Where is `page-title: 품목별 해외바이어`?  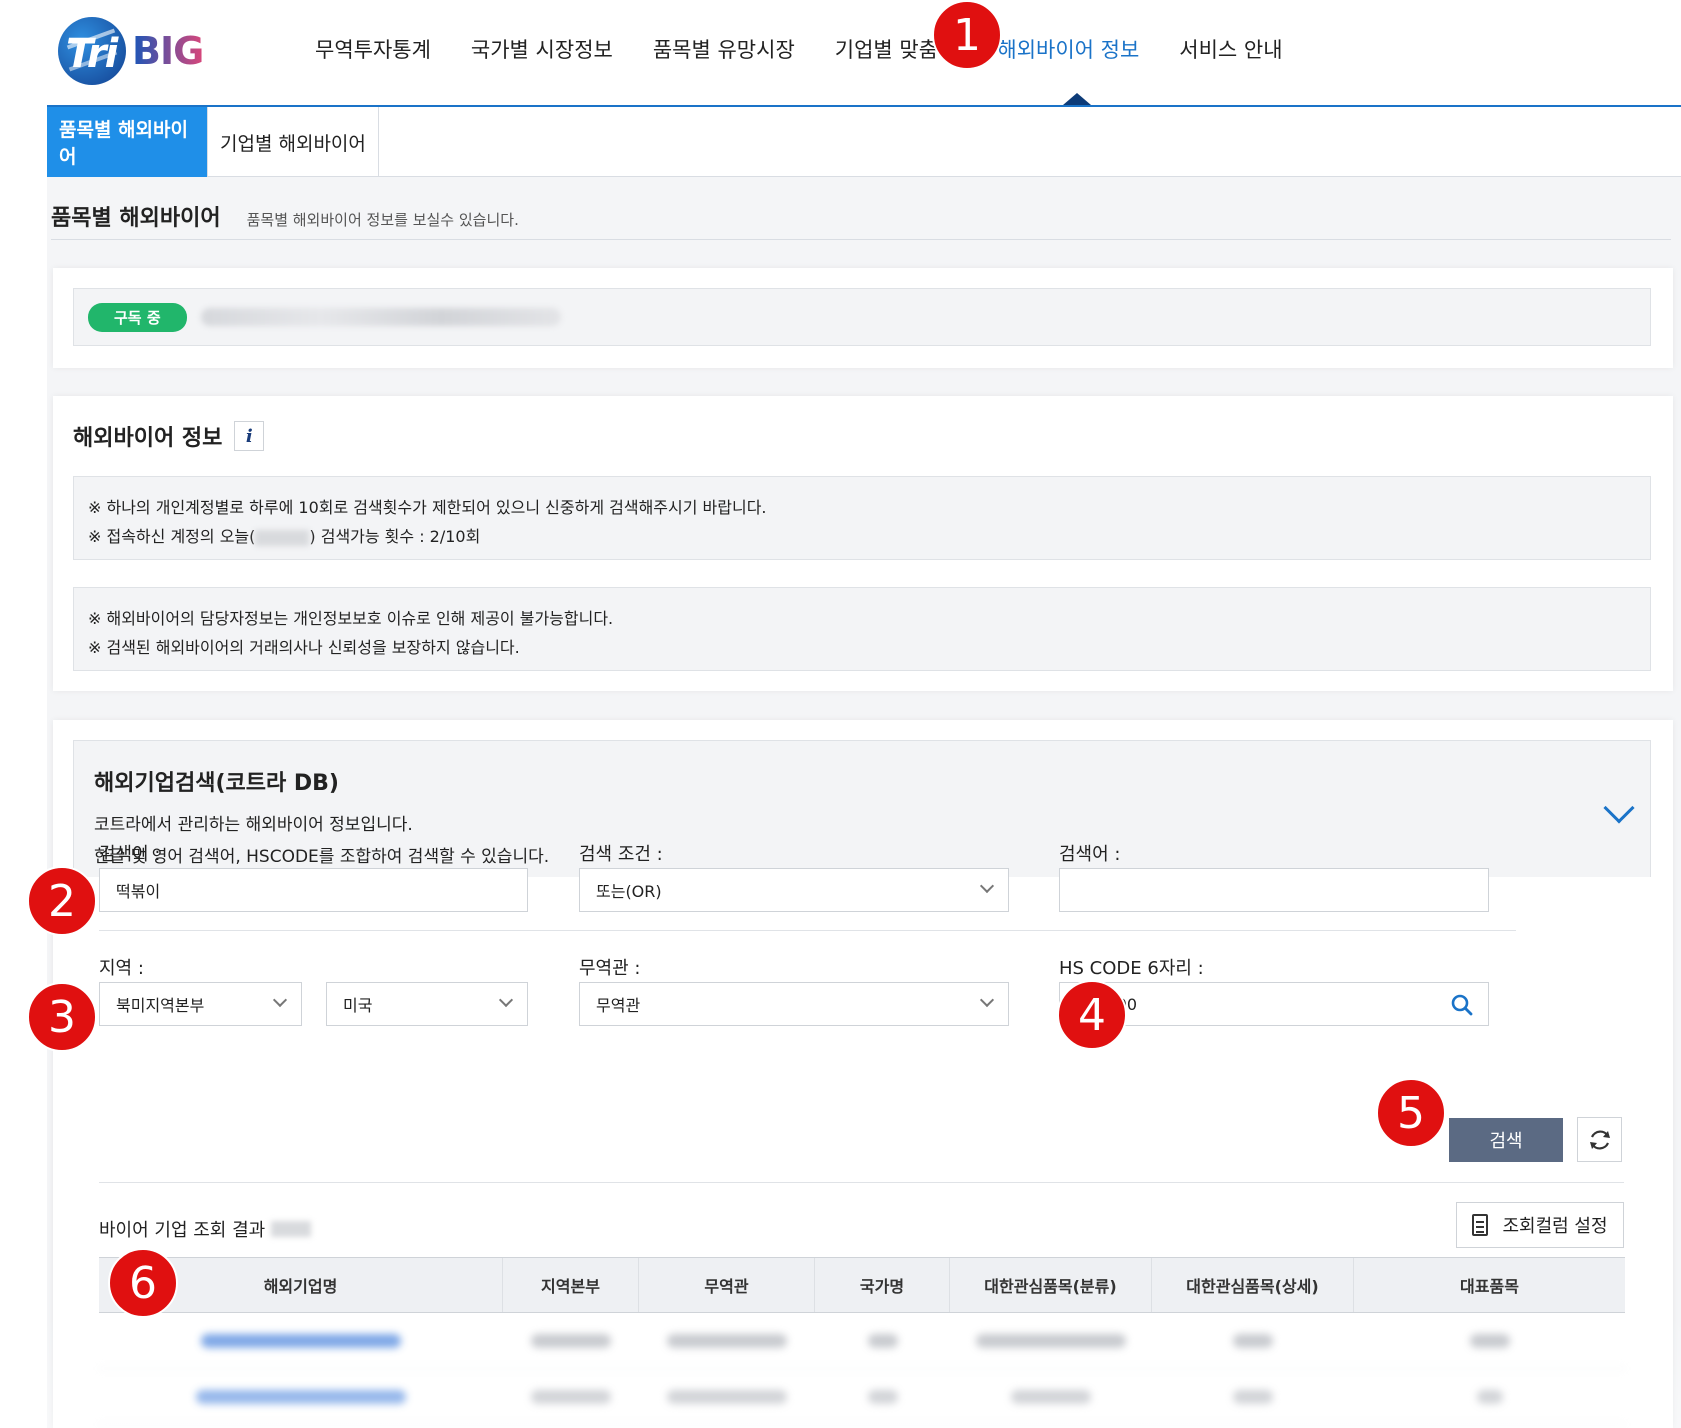
page-title: 품목별 해외바이어 is located at coordinates (136, 218).